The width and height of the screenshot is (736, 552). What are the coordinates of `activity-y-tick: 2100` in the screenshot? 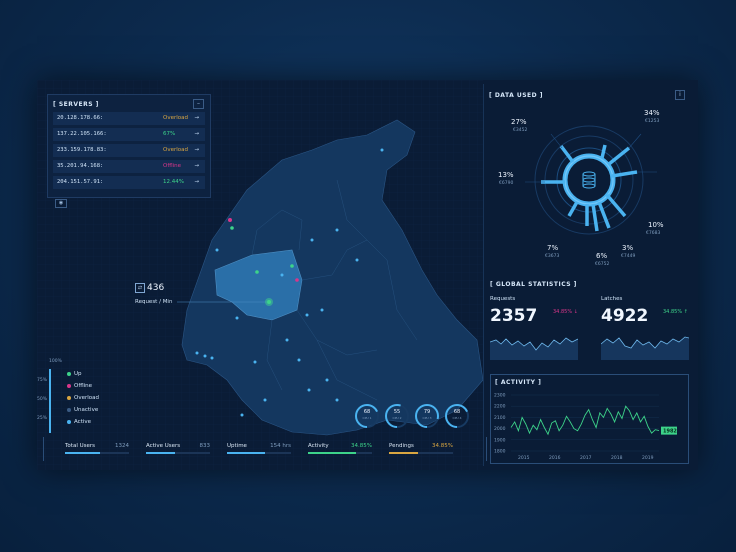 It's located at (500, 418).